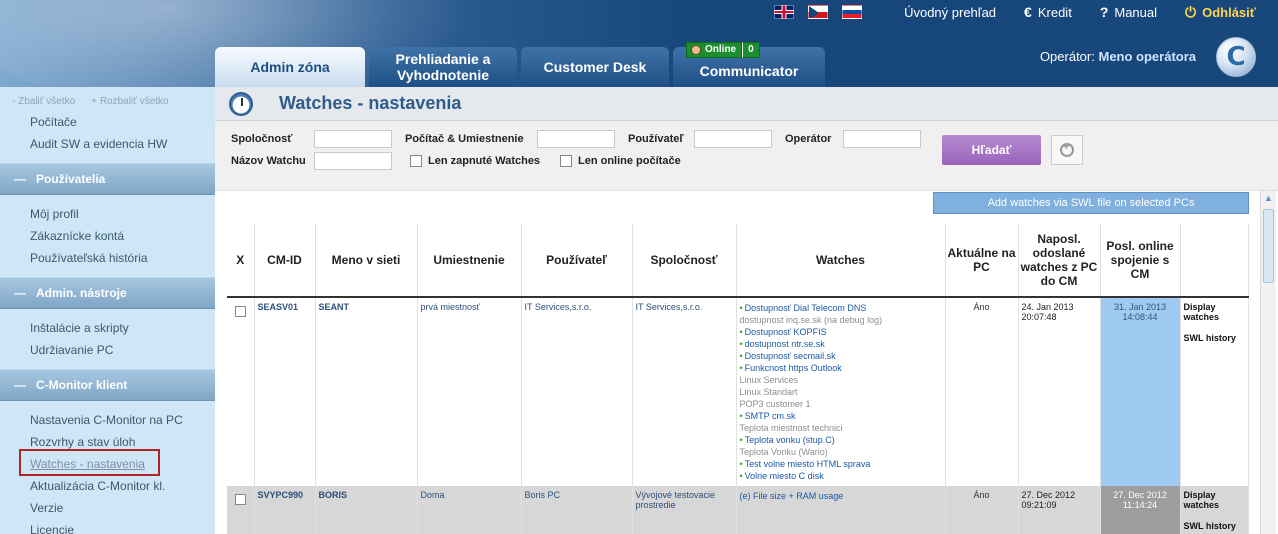 The image size is (1278, 534). I want to click on online-count: 0, so click(751, 50).